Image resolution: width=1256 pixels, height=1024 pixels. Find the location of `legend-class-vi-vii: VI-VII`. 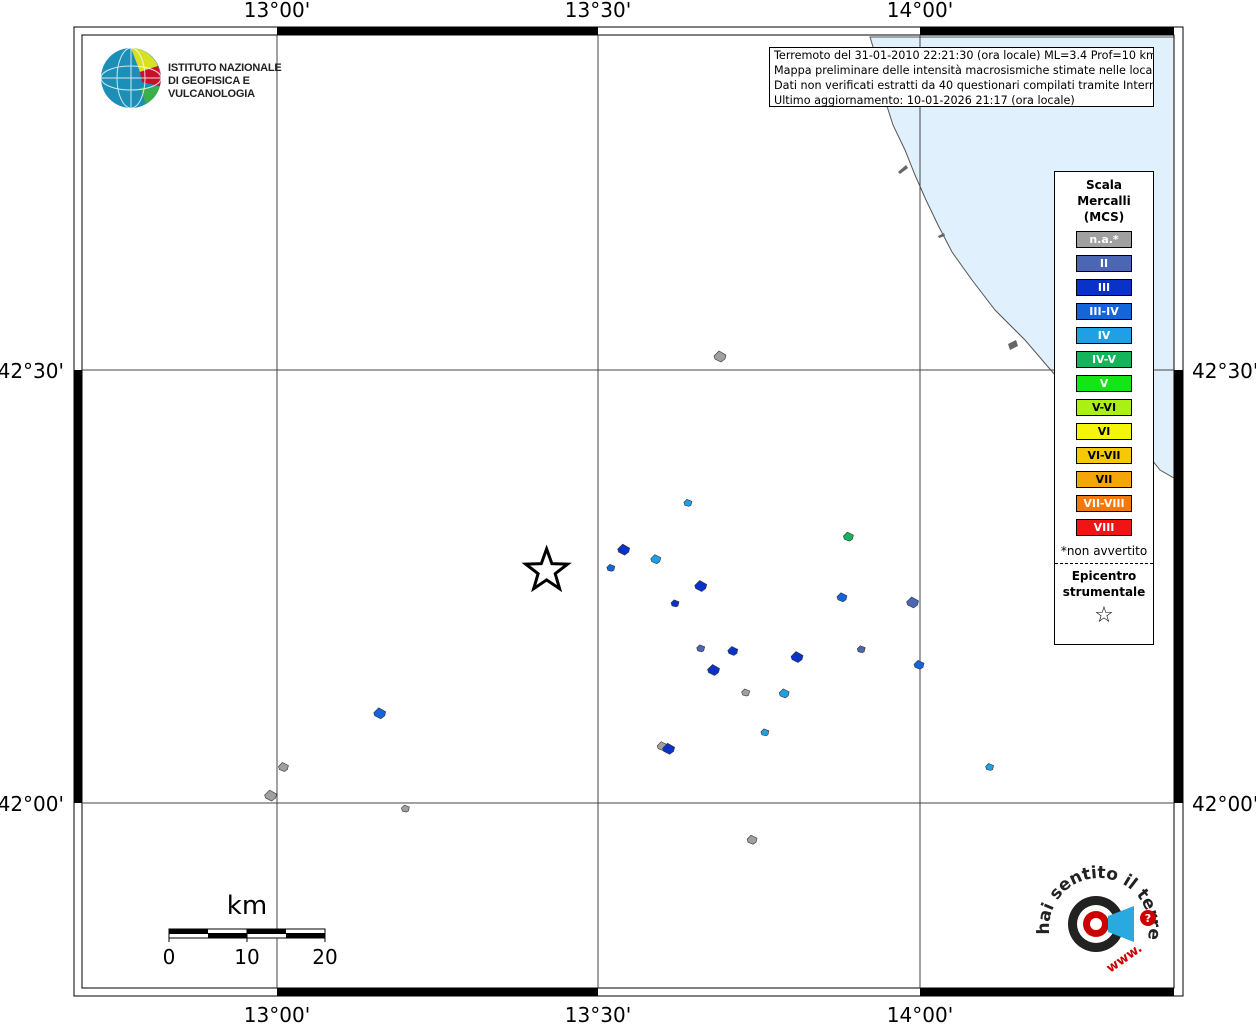

legend-class-vi-vii: VI-VII is located at coordinates (1104, 455).